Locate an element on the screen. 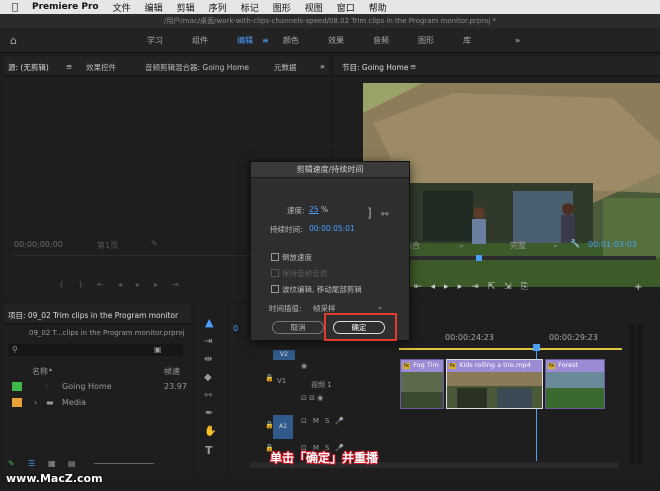 Image resolution: width=660 pixels, height=491 pixels. dialog-title: 剪辑速度/持续时间 is located at coordinates (330, 170).